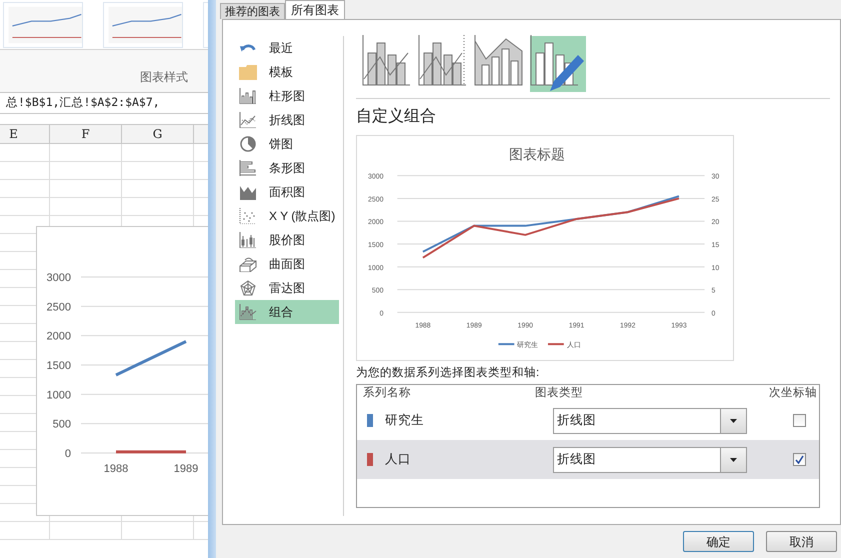 The image size is (841, 558). I want to click on series-row: 人口 折线图, so click(588, 460).